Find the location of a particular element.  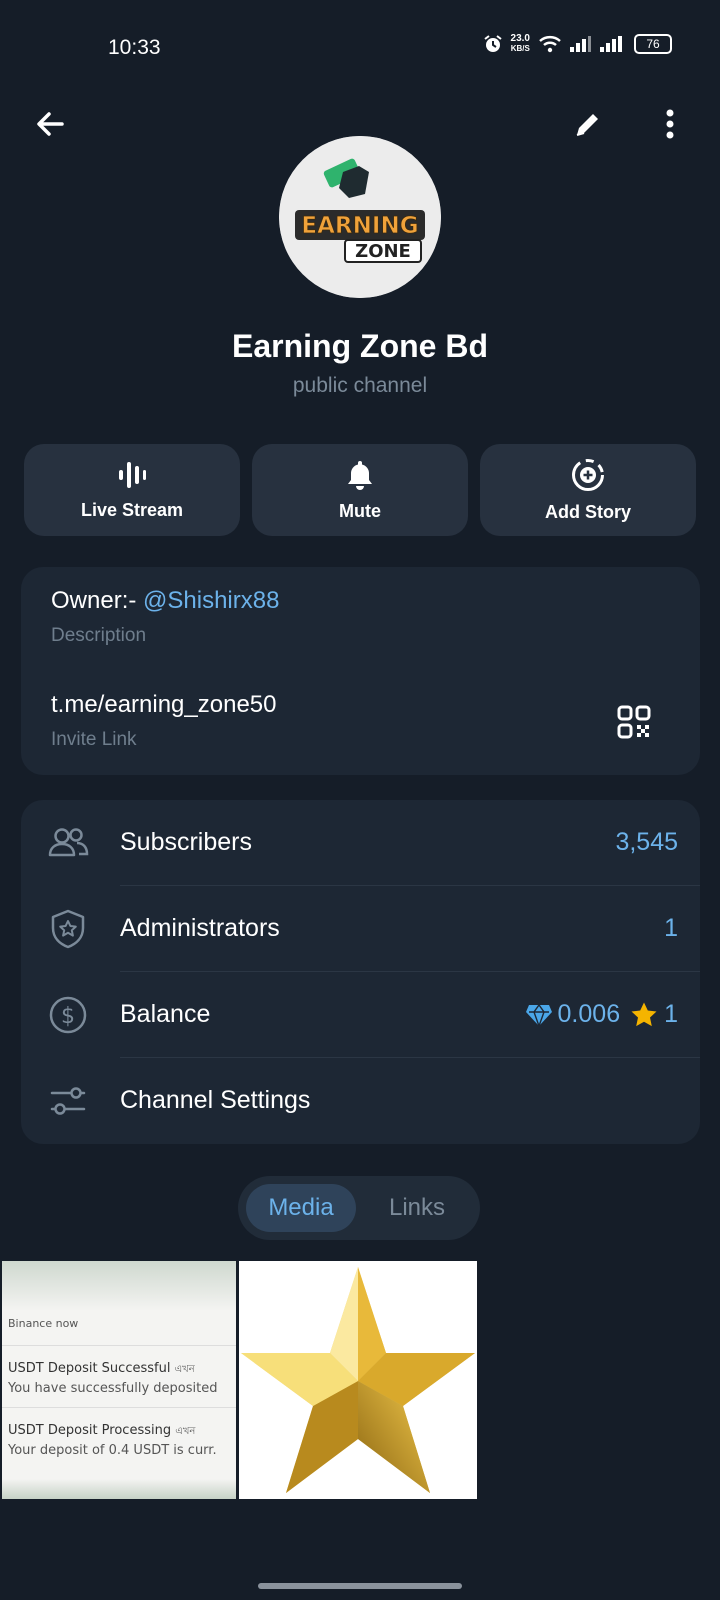

mute-label: Mute is located at coordinates (360, 510).